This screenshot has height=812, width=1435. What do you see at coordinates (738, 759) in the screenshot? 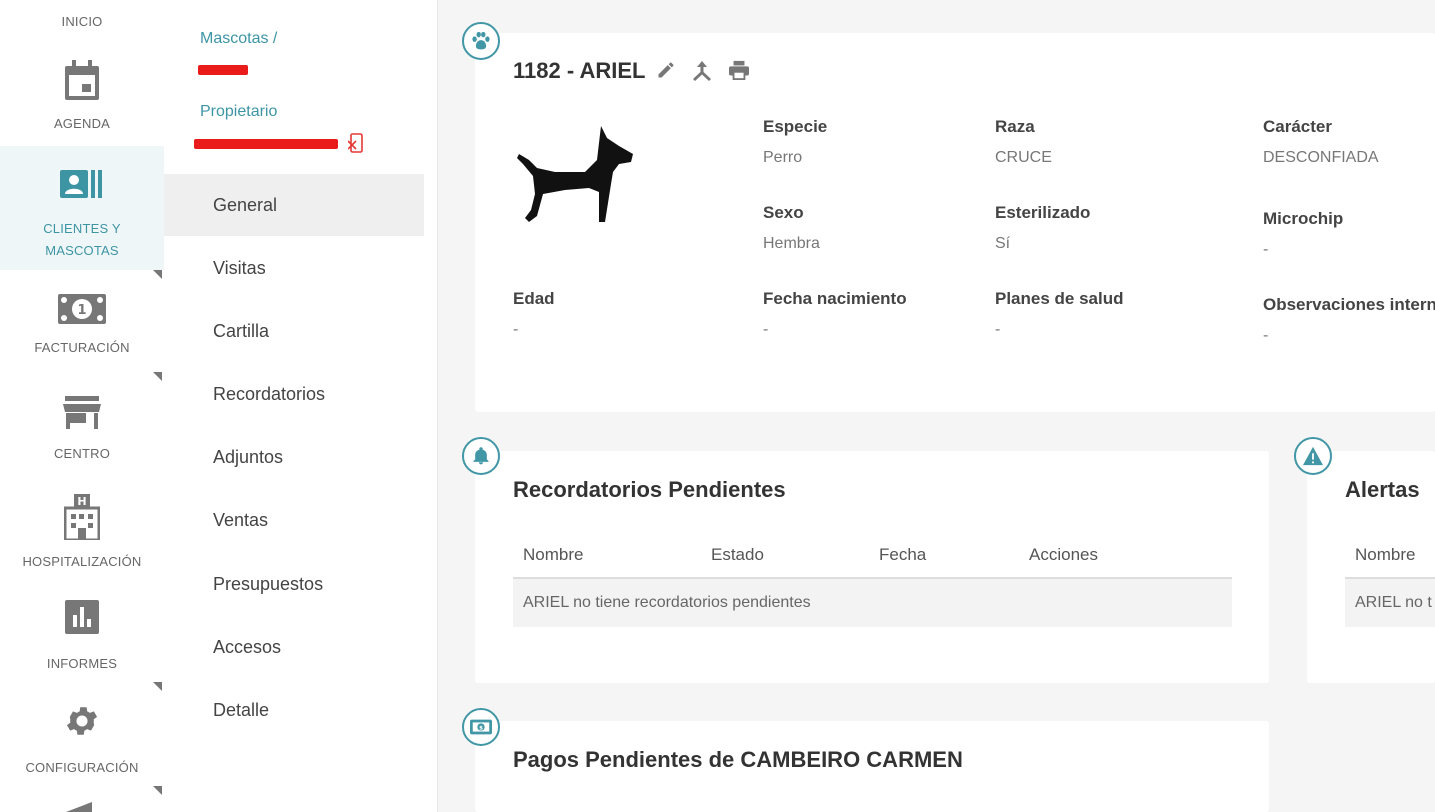
I see `payments-title: Pagos Pendientes de CAMBEIRO CARMEN` at bounding box center [738, 759].